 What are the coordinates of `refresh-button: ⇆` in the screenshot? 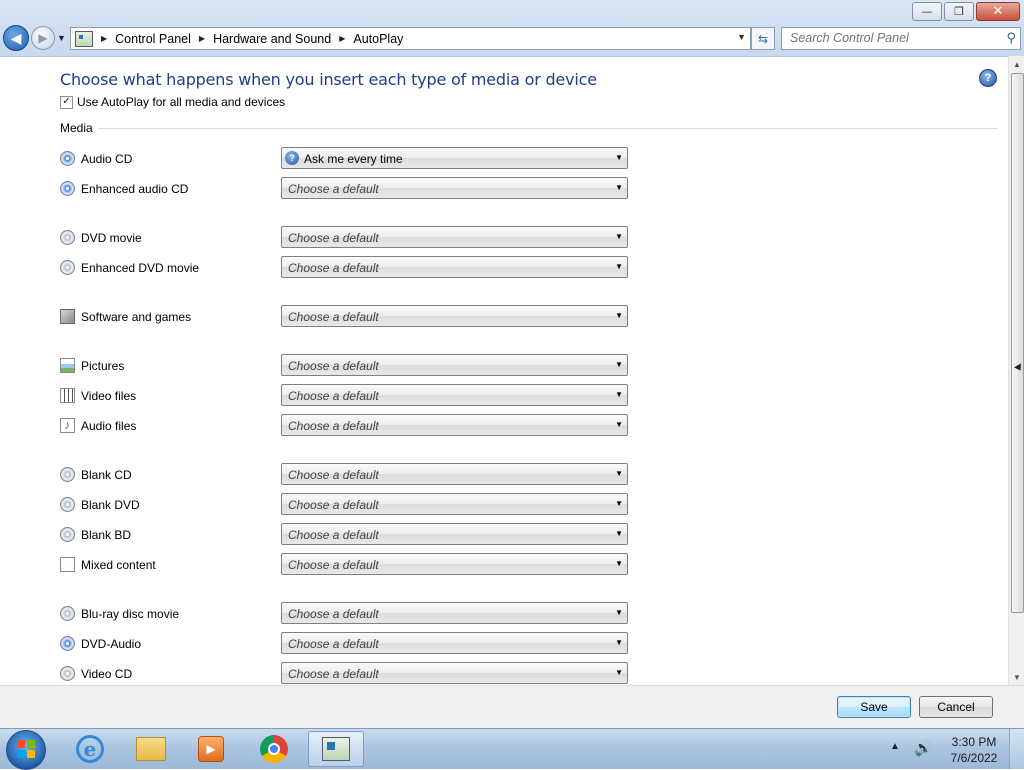 It's located at (763, 38).